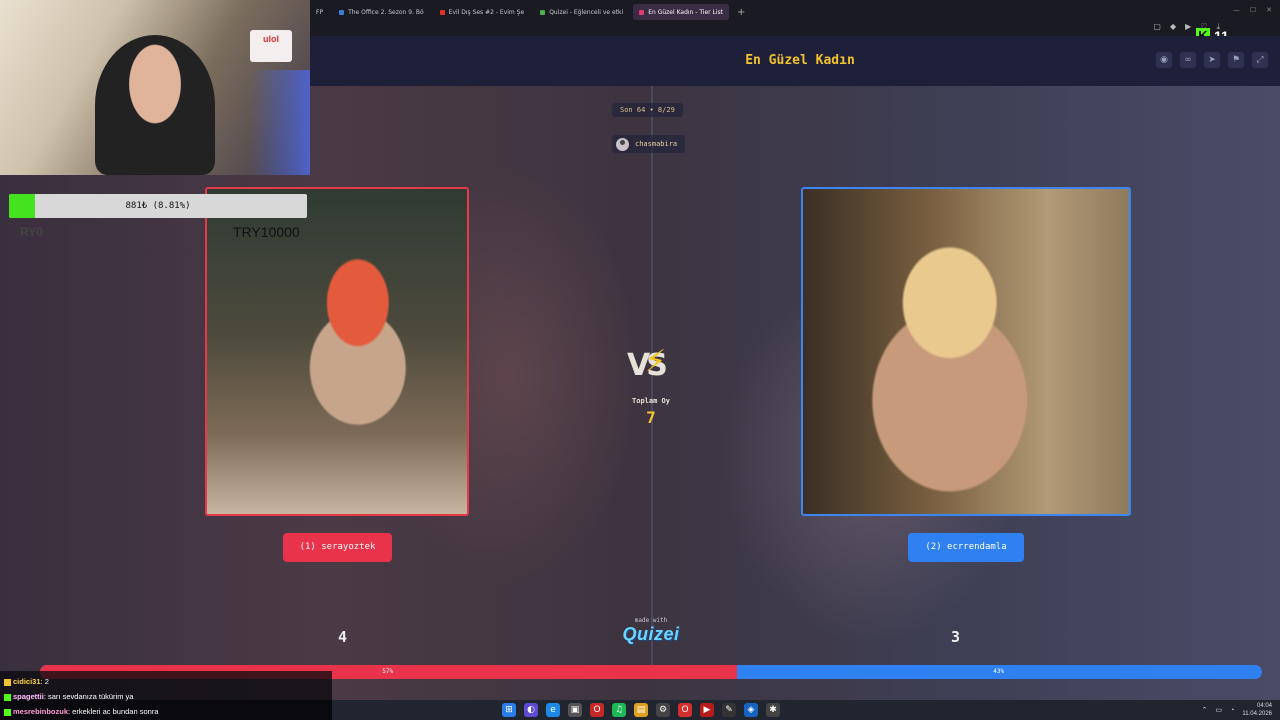 The height and width of the screenshot is (720, 1280). What do you see at coordinates (751, 710) in the screenshot?
I see `steam-icon: ◈` at bounding box center [751, 710].